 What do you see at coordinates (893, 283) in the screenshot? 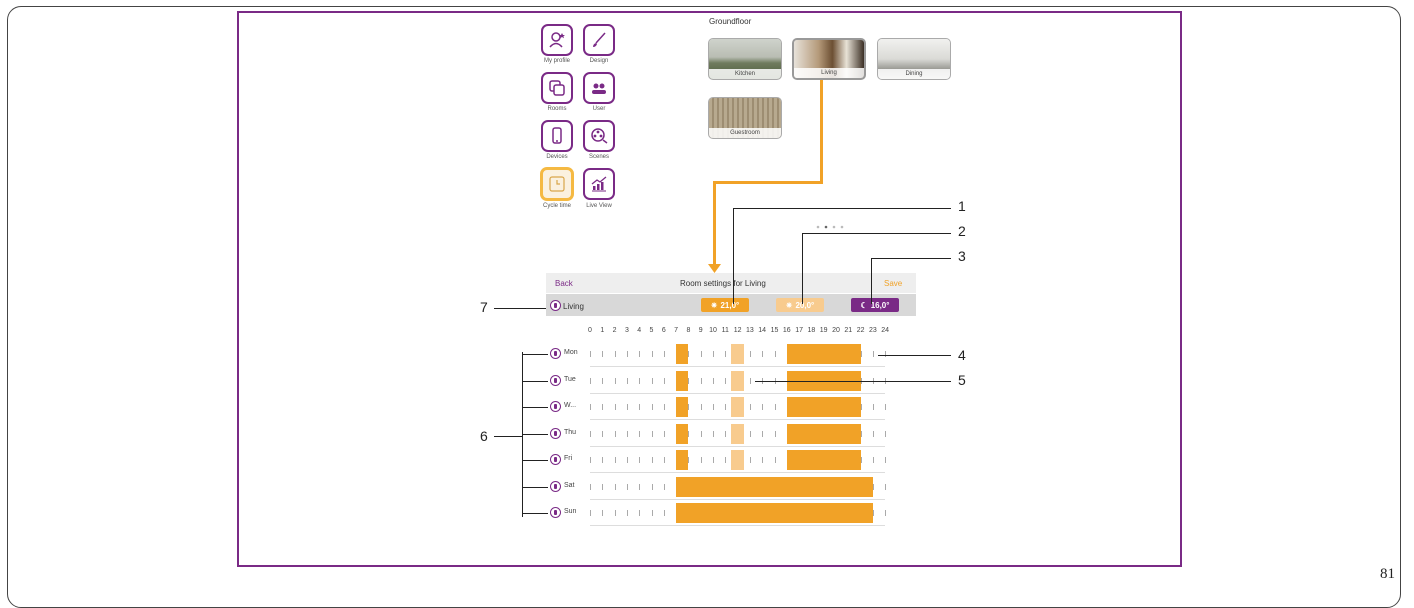
I see `save-button: Save` at bounding box center [893, 283].